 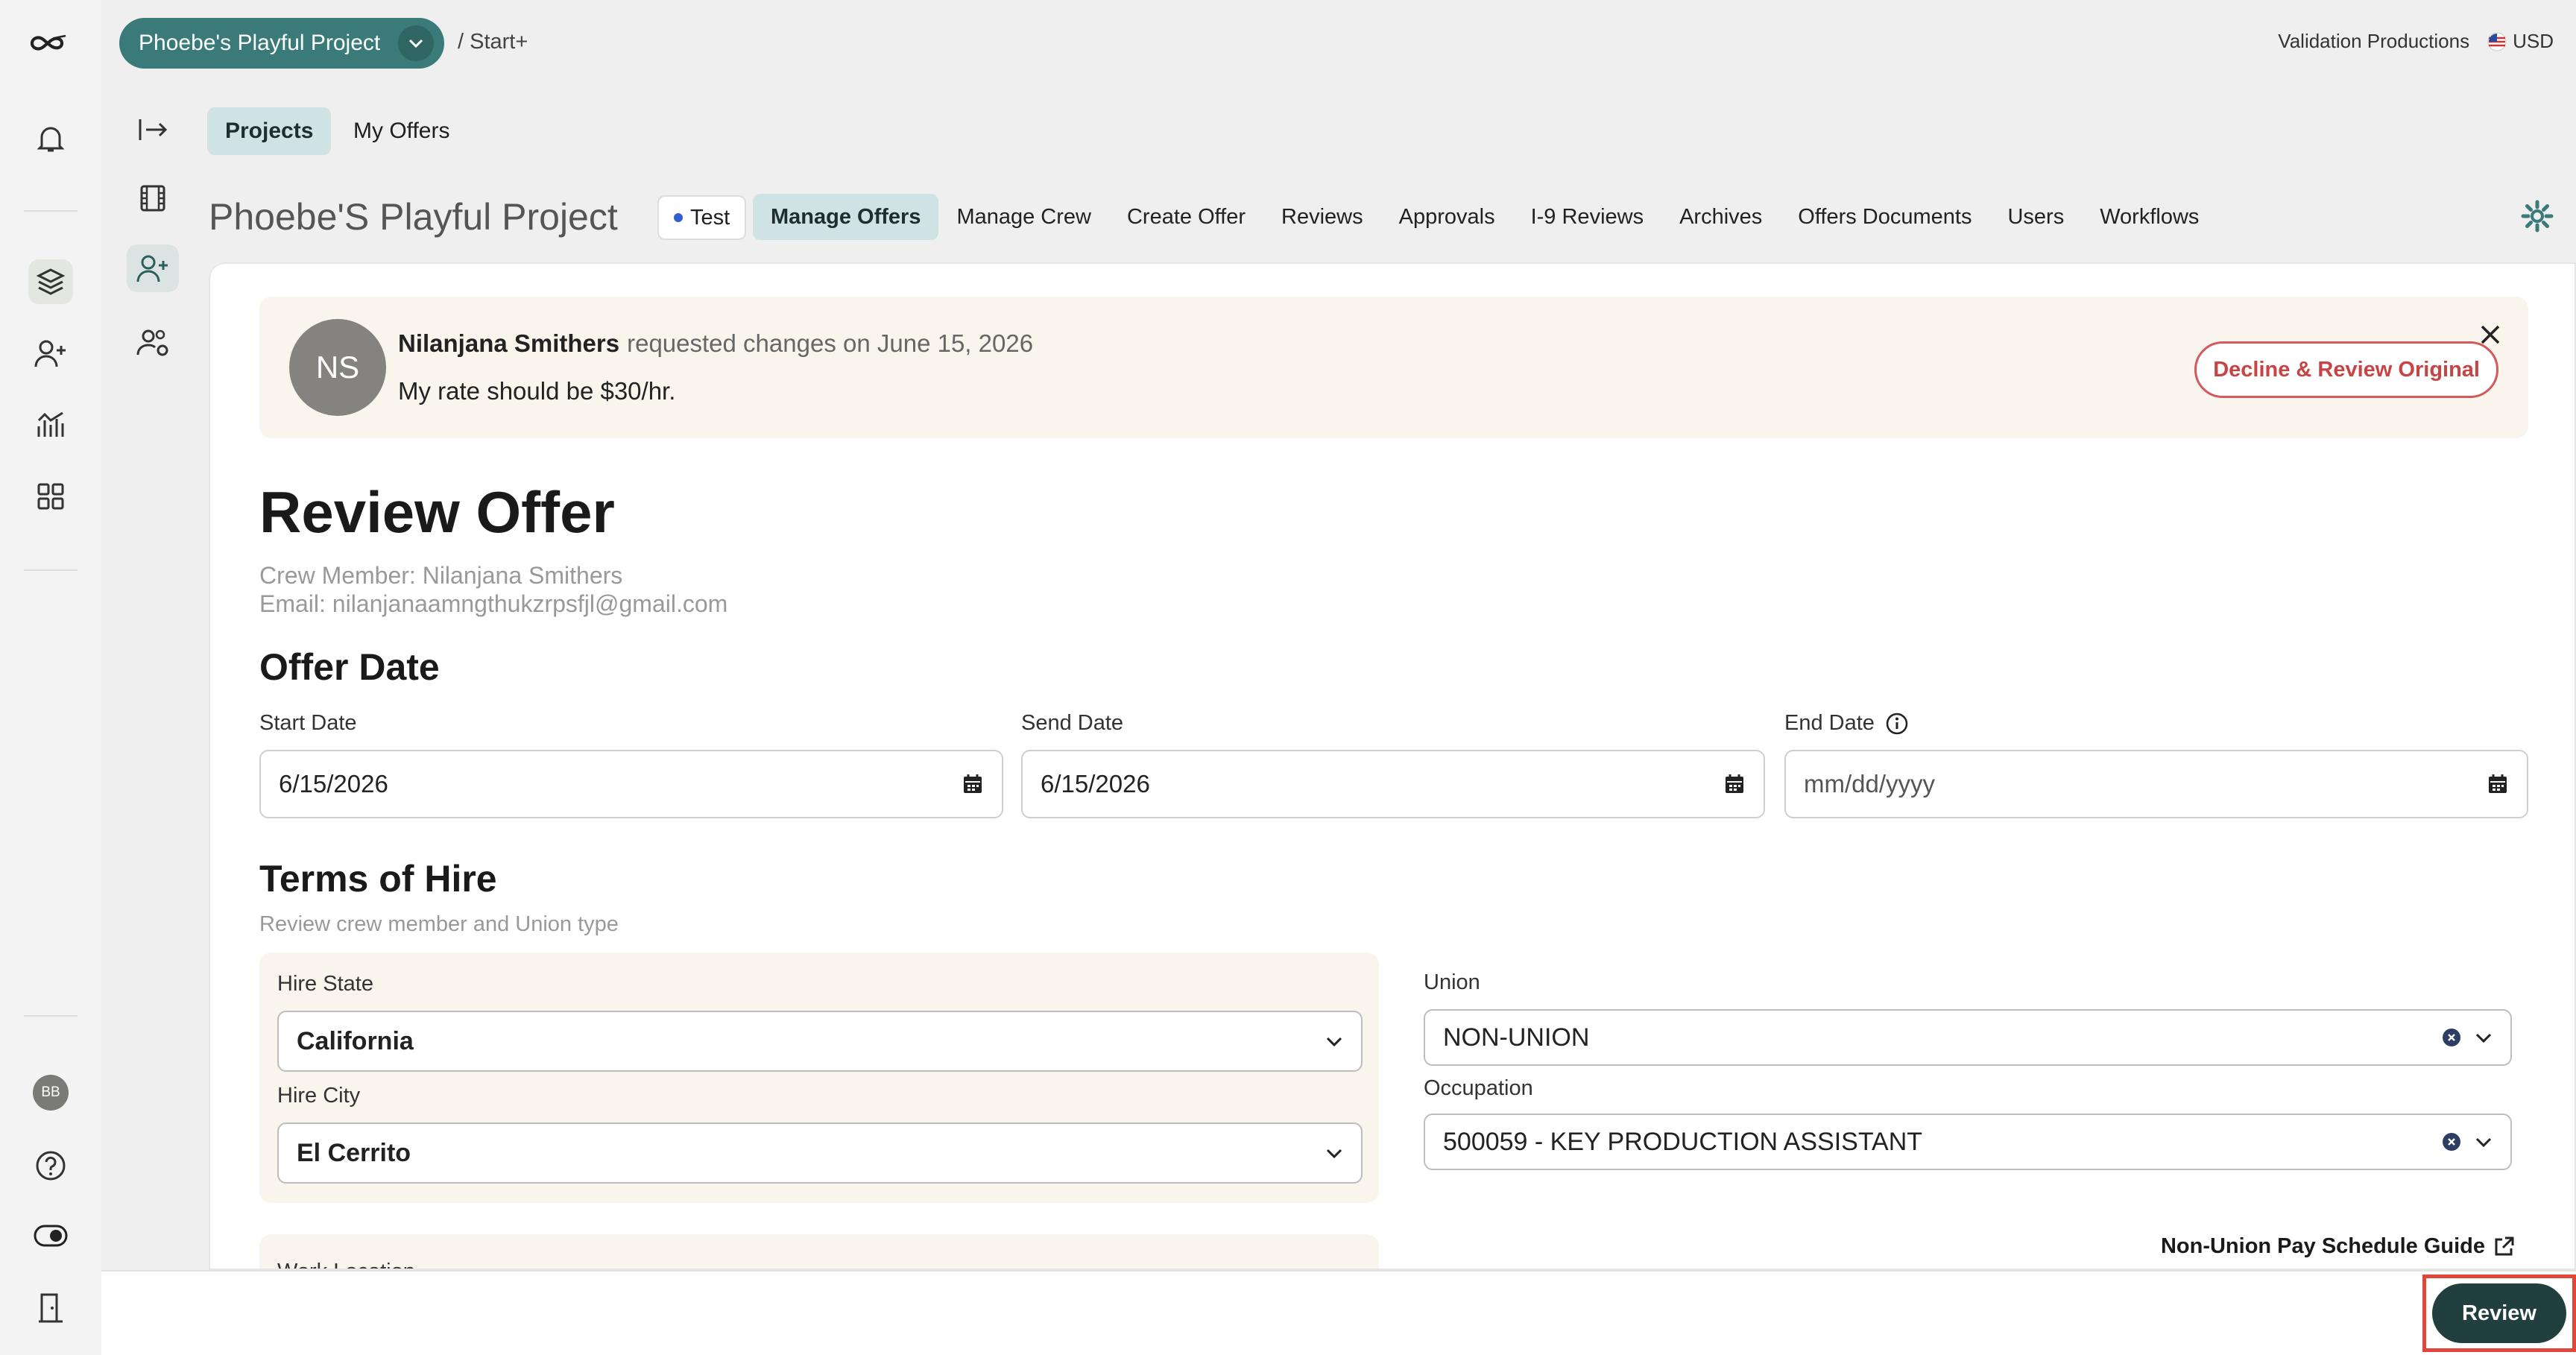 What do you see at coordinates (1186, 217) in the screenshot?
I see `tab-create-offer: Create Offer` at bounding box center [1186, 217].